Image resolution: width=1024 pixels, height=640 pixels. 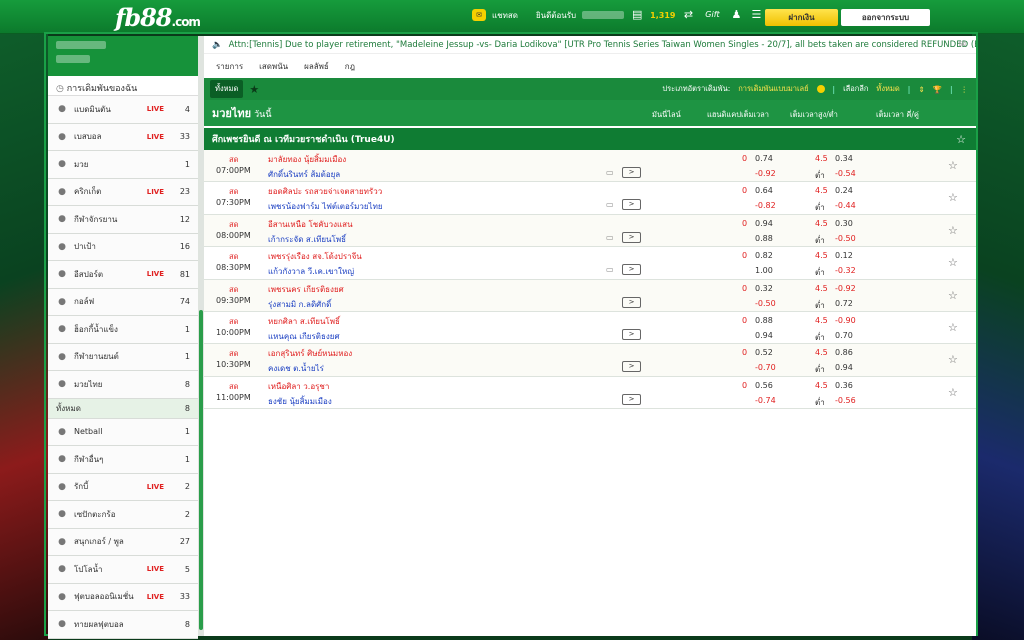 What do you see at coordinates (254, 89) in the screenshot?
I see `favorites-star-icon: ★` at bounding box center [254, 89].